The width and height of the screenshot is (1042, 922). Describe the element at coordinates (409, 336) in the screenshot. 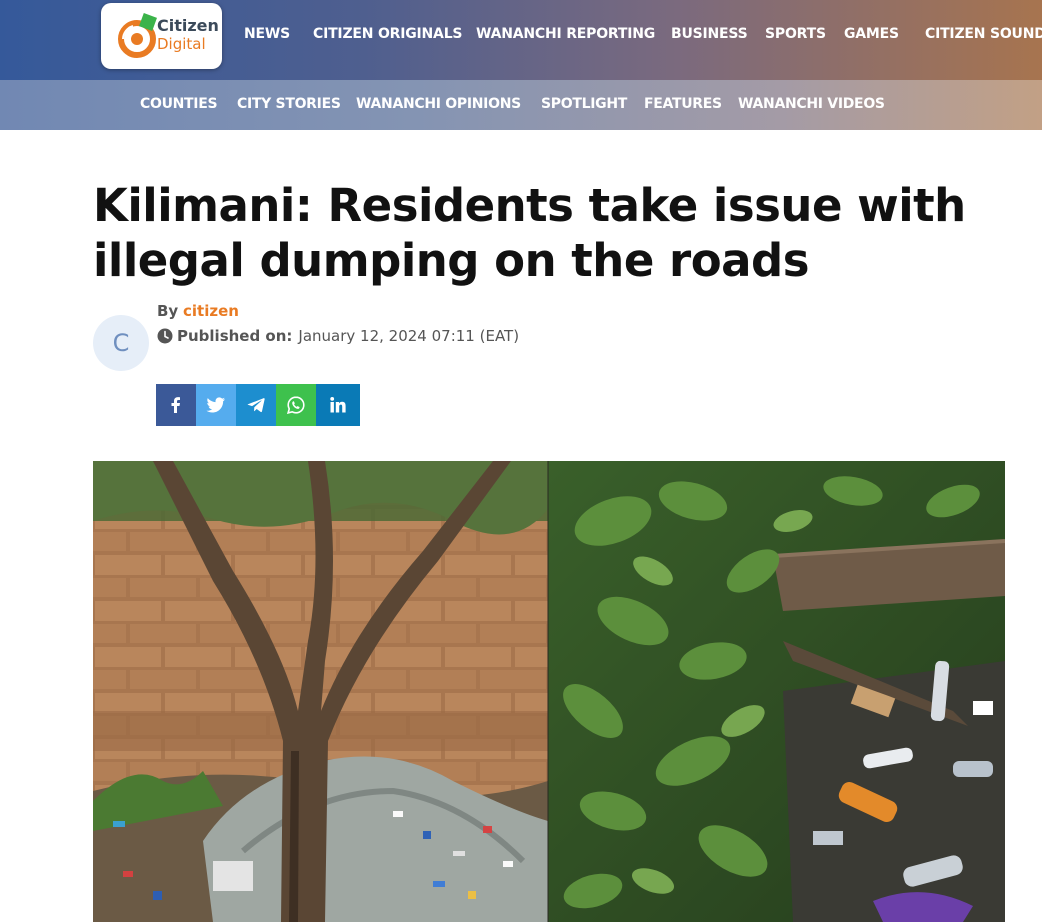

I see `published-date: January 12, 2024 07:11 (EAT)` at that location.